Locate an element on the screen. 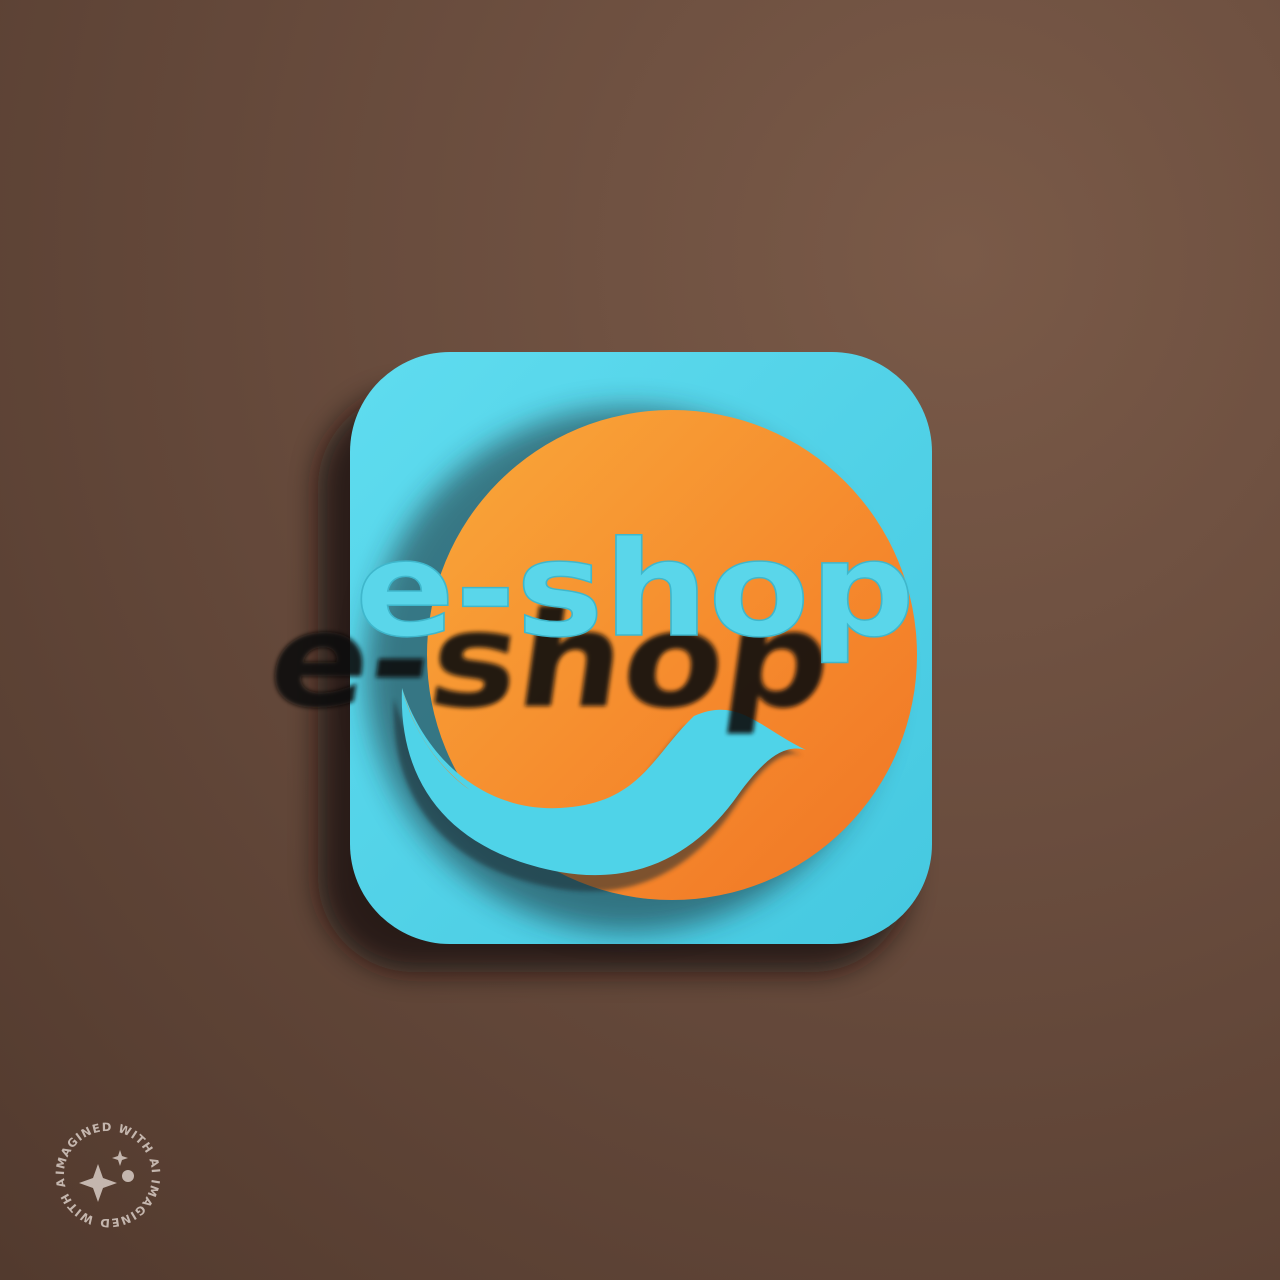 The image size is (1280, 1280). wordmark-text: e-shop is located at coordinates (635, 590).